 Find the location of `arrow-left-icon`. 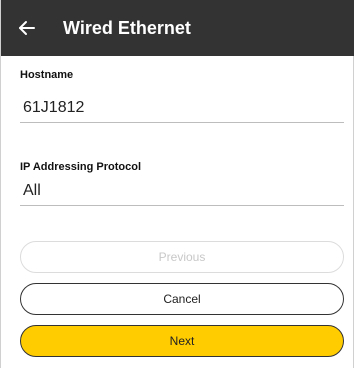

arrow-left-icon is located at coordinates (27, 28).